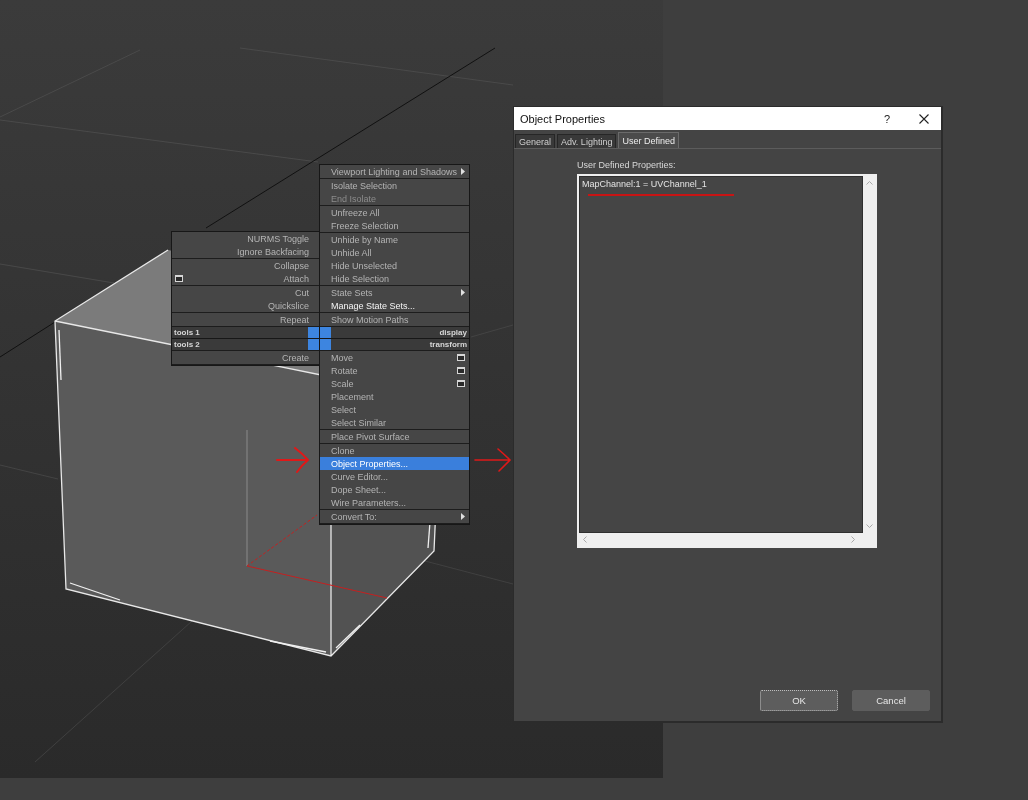  I want to click on quad-menu-title: transform, so click(448, 344).